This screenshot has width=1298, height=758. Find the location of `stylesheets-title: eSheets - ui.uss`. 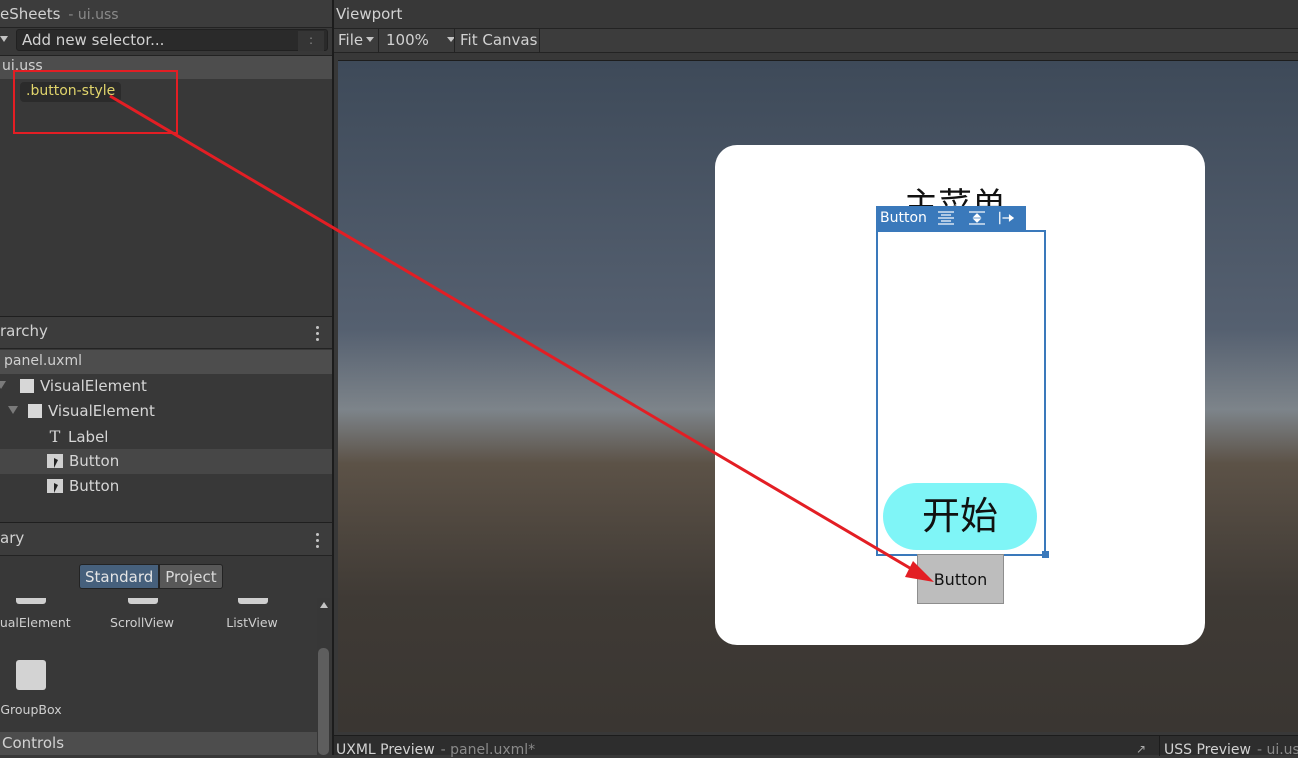

stylesheets-title: eSheets - ui.uss is located at coordinates (59, 14).